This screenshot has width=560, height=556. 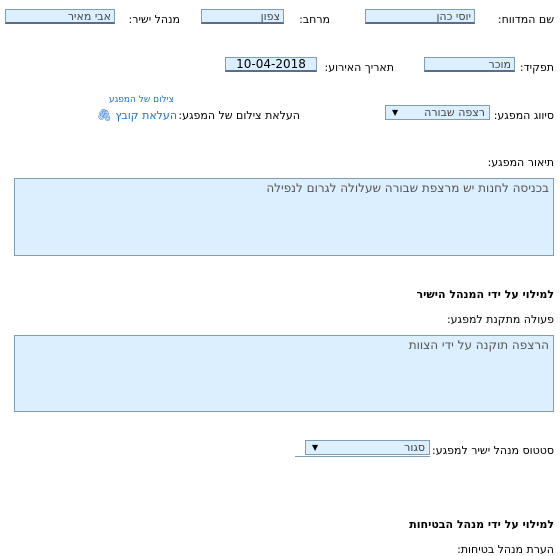 I want to click on hazard-type-label: סיווג המפגע:, so click(x=523, y=115).